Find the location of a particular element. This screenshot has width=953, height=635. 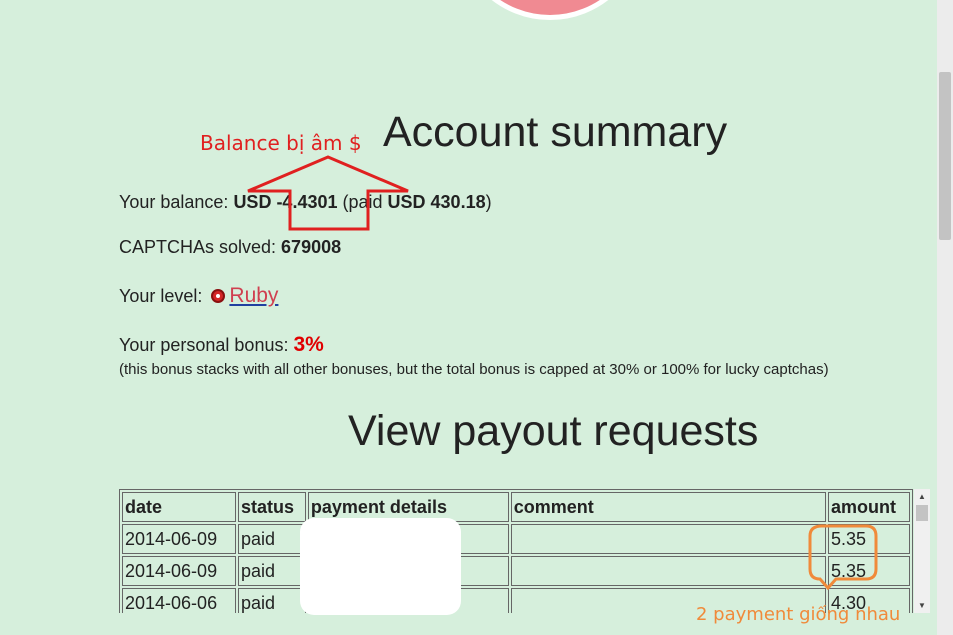

red-arrow-annotation is located at coordinates (328, 193).